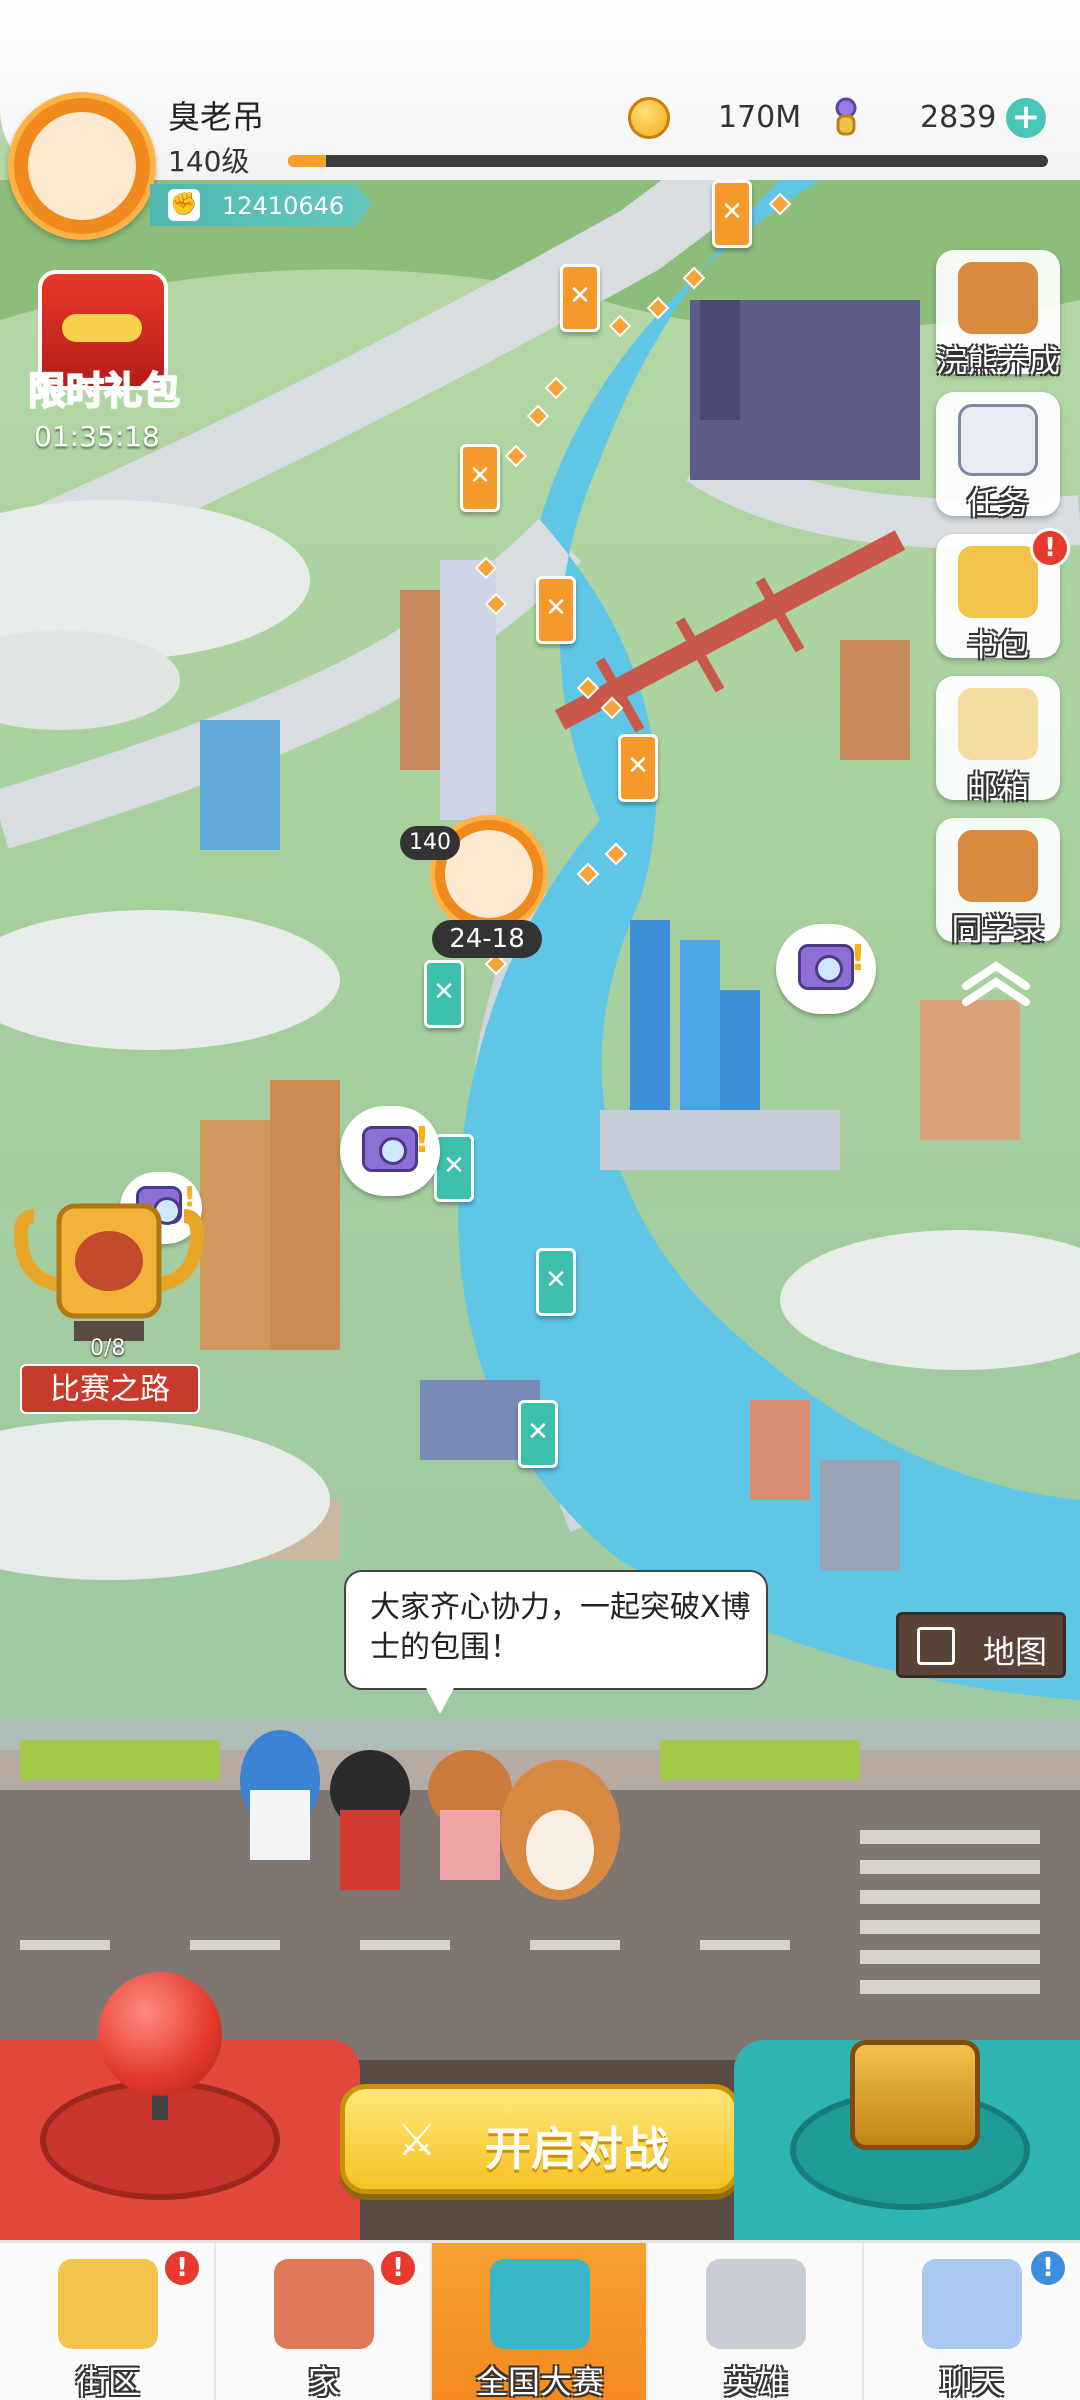  What do you see at coordinates (209, 161) in the screenshot?
I see `player-level: 140级` at bounding box center [209, 161].